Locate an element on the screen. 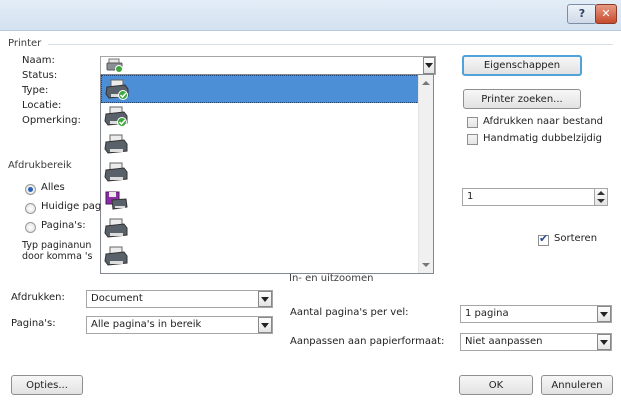 This screenshot has height=400, width=621. pages-label: Pagina's: is located at coordinates (33, 323).